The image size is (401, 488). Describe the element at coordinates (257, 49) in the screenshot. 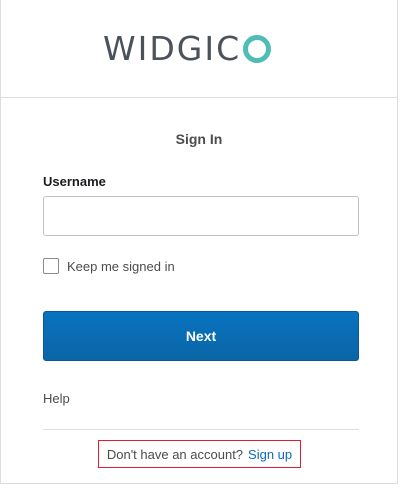

I see `logo-circle-icon` at that location.